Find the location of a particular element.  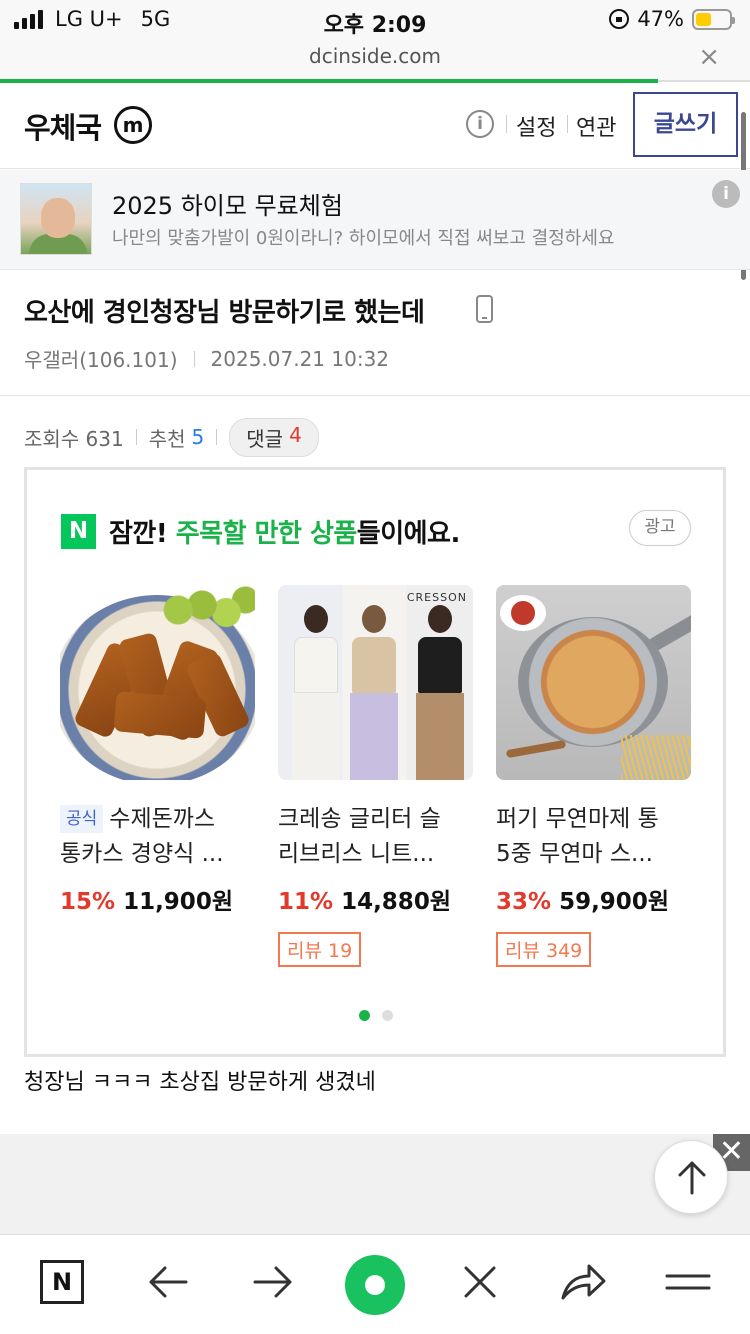

review-badge: 리뷰 19 is located at coordinates (320, 949).